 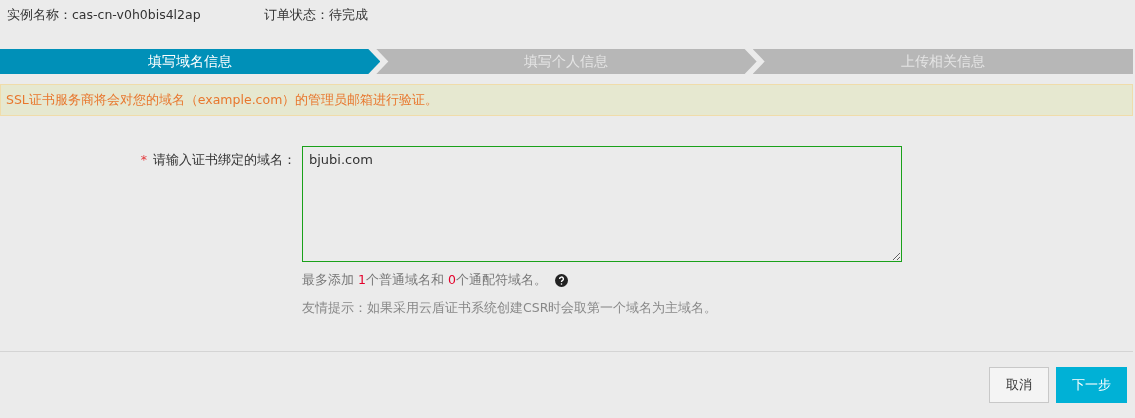 I want to click on required-asterisk: *, so click(x=143, y=160).